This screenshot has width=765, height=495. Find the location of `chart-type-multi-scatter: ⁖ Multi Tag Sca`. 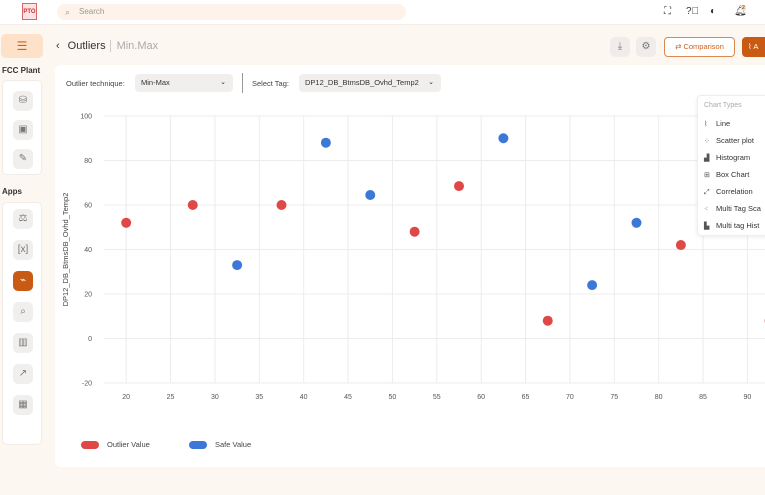

chart-type-multi-scatter: ⁖ Multi Tag Sca is located at coordinates (732, 208).